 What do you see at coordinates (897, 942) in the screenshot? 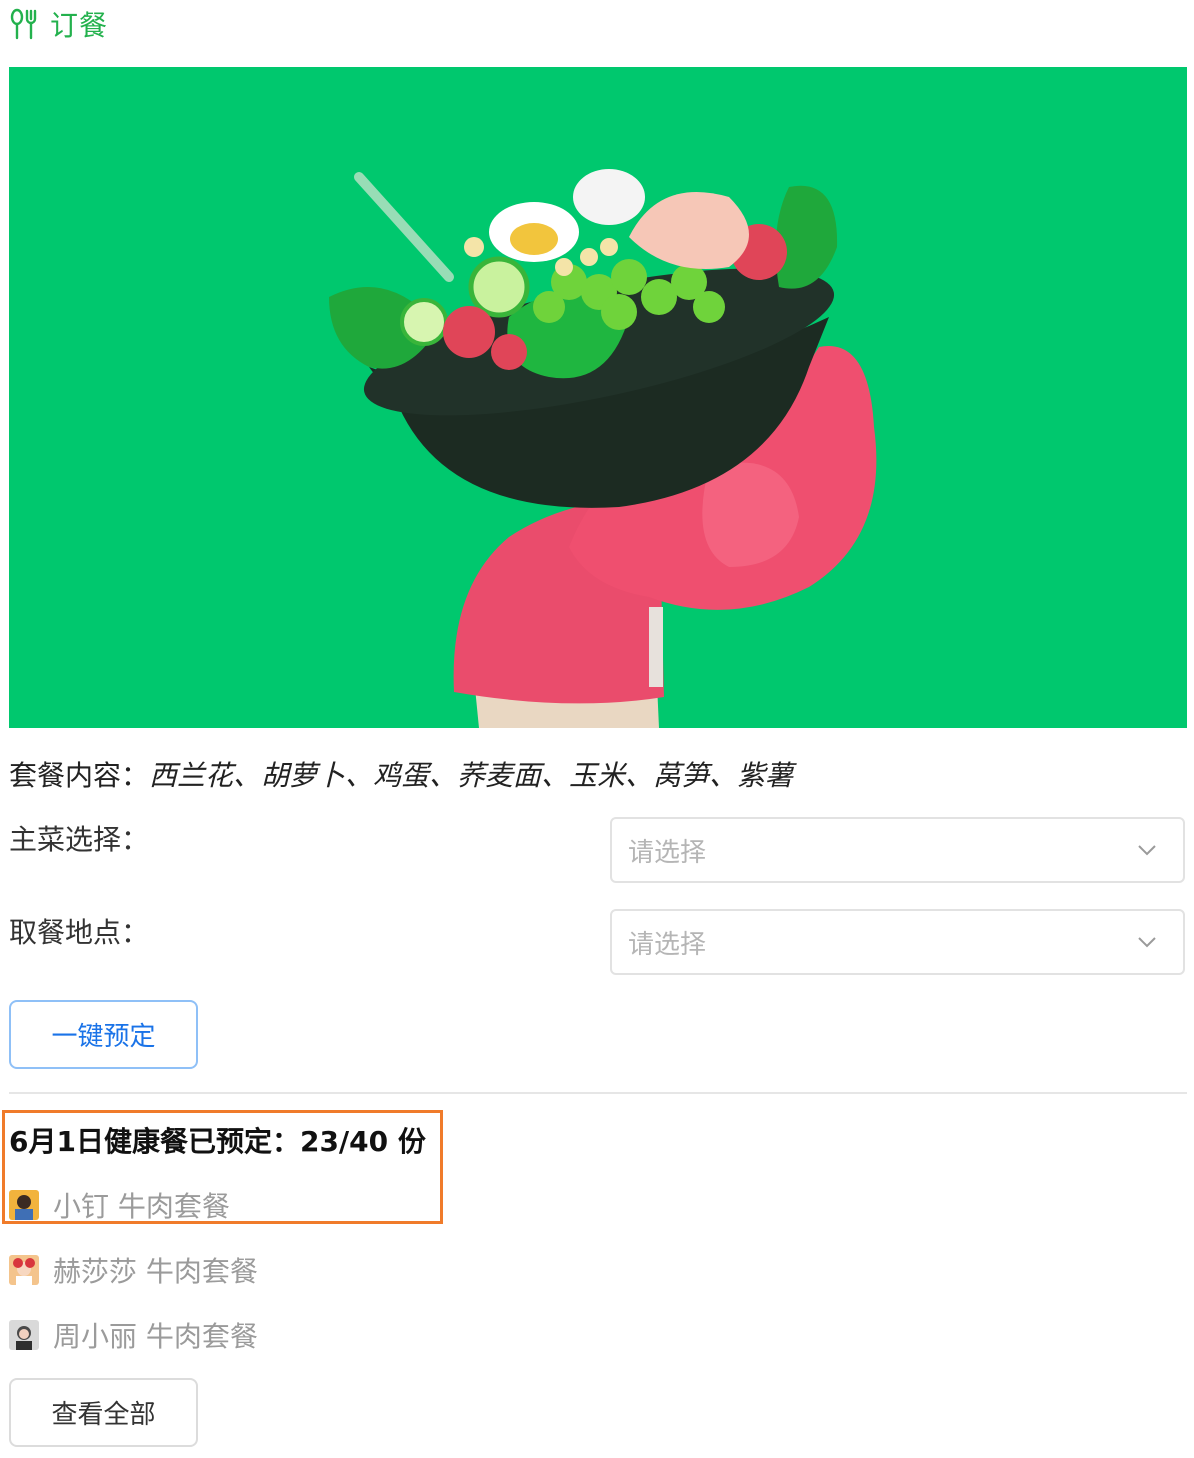
I see `pickup-location-select: 请选择` at bounding box center [897, 942].